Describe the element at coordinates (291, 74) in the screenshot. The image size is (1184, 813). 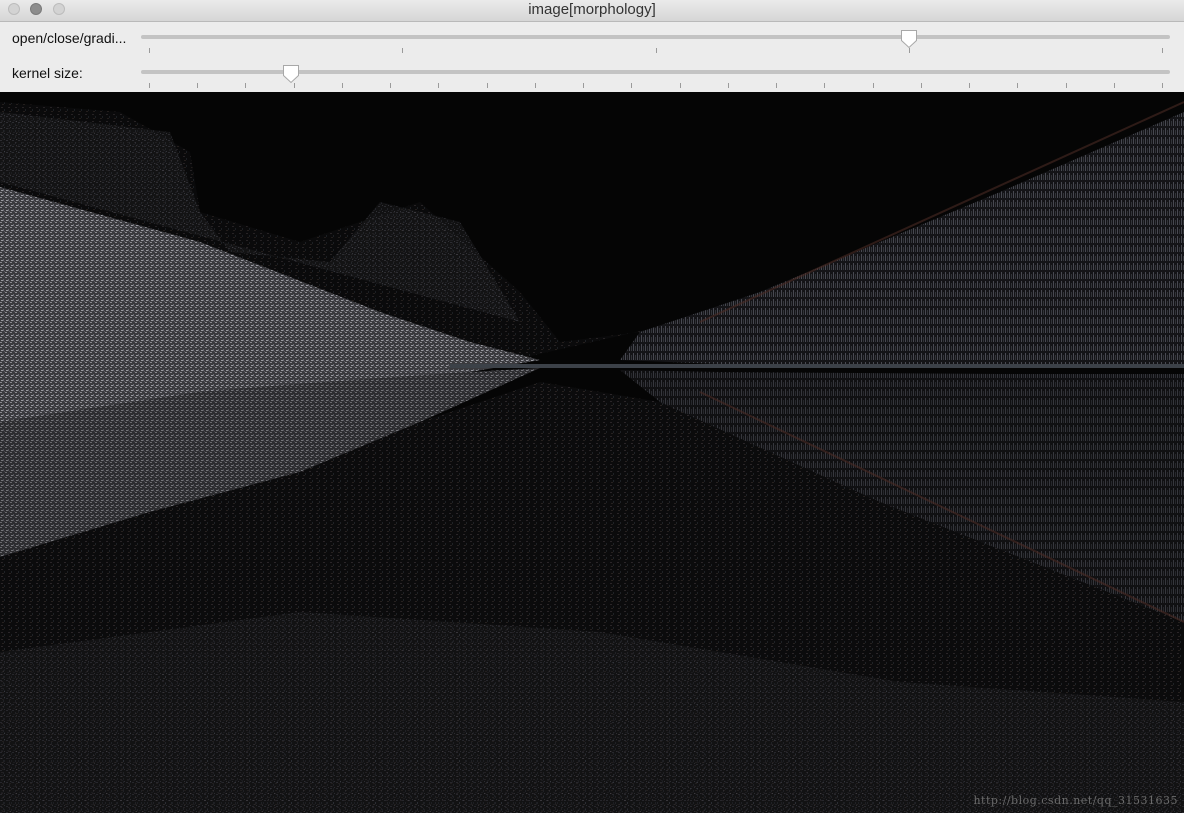
I see `trackbar-thumb-kernel-size` at that location.